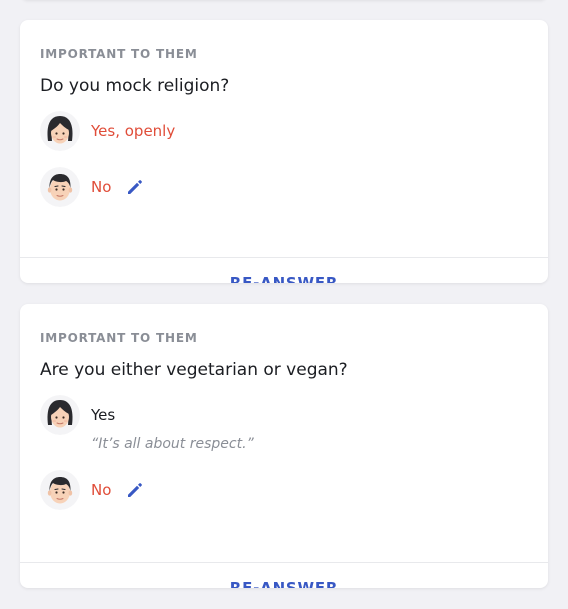 This screenshot has width=568, height=609. Describe the element at coordinates (103, 415) in the screenshot. I see `their-answer-text: Yes` at that location.